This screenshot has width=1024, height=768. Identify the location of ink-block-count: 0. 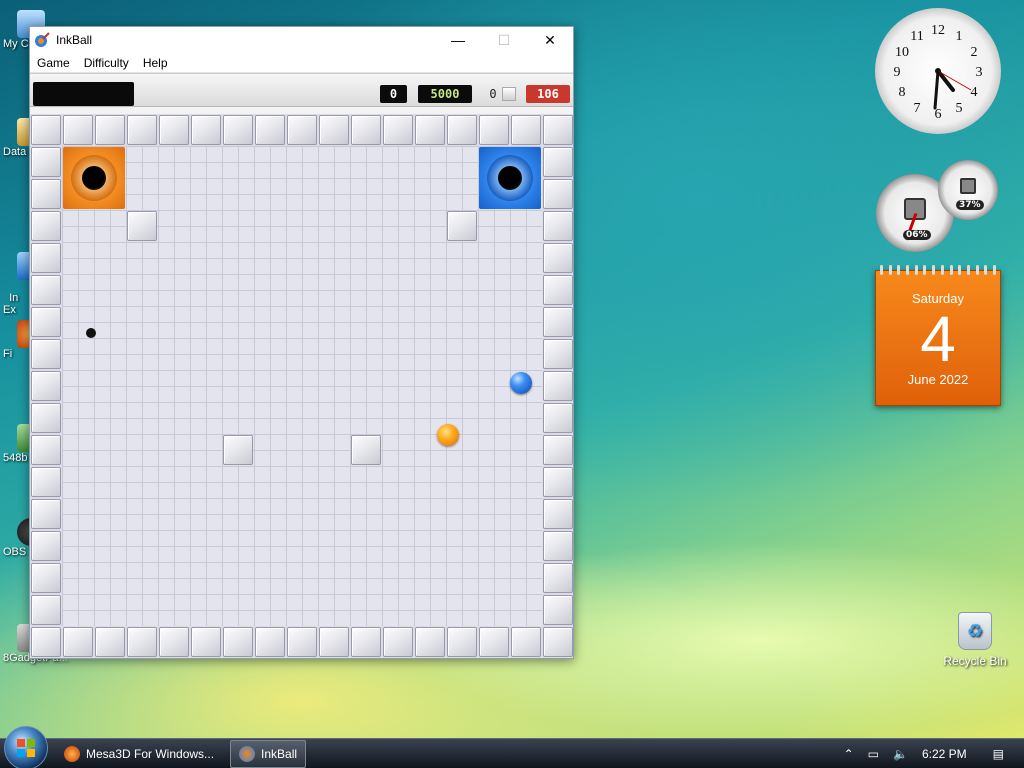
(493, 94).